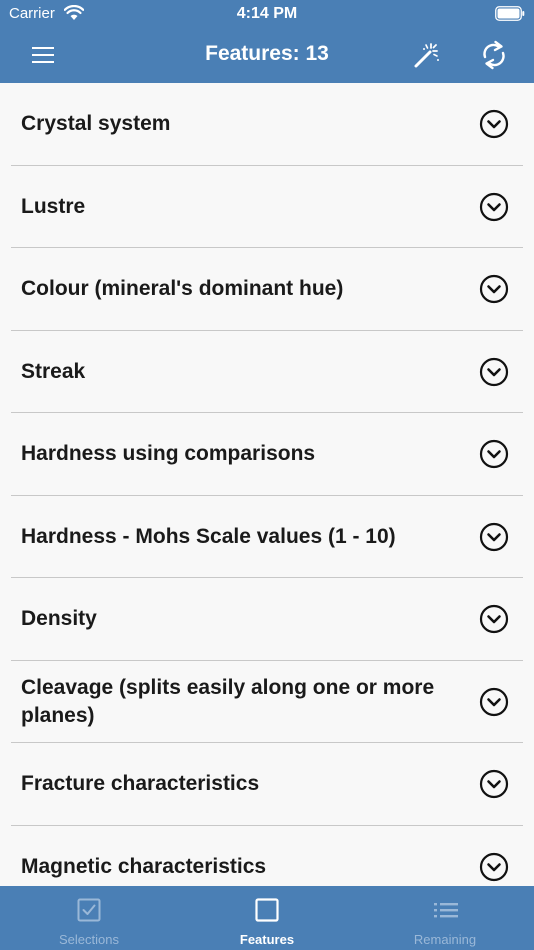 The image size is (534, 950). I want to click on feature-row-colour: Colour (mineral's dominant hue), so click(267, 289).